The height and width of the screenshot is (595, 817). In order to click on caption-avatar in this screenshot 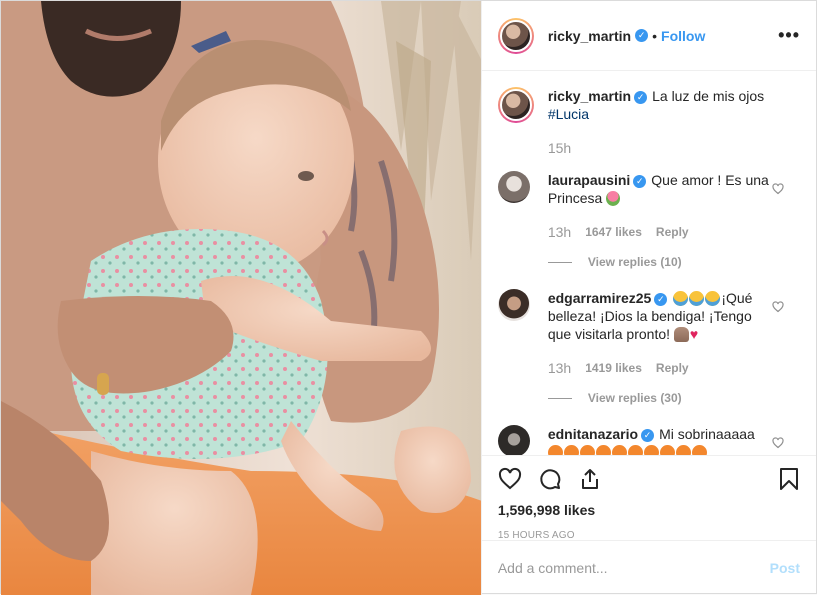, I will do `click(515, 105)`.